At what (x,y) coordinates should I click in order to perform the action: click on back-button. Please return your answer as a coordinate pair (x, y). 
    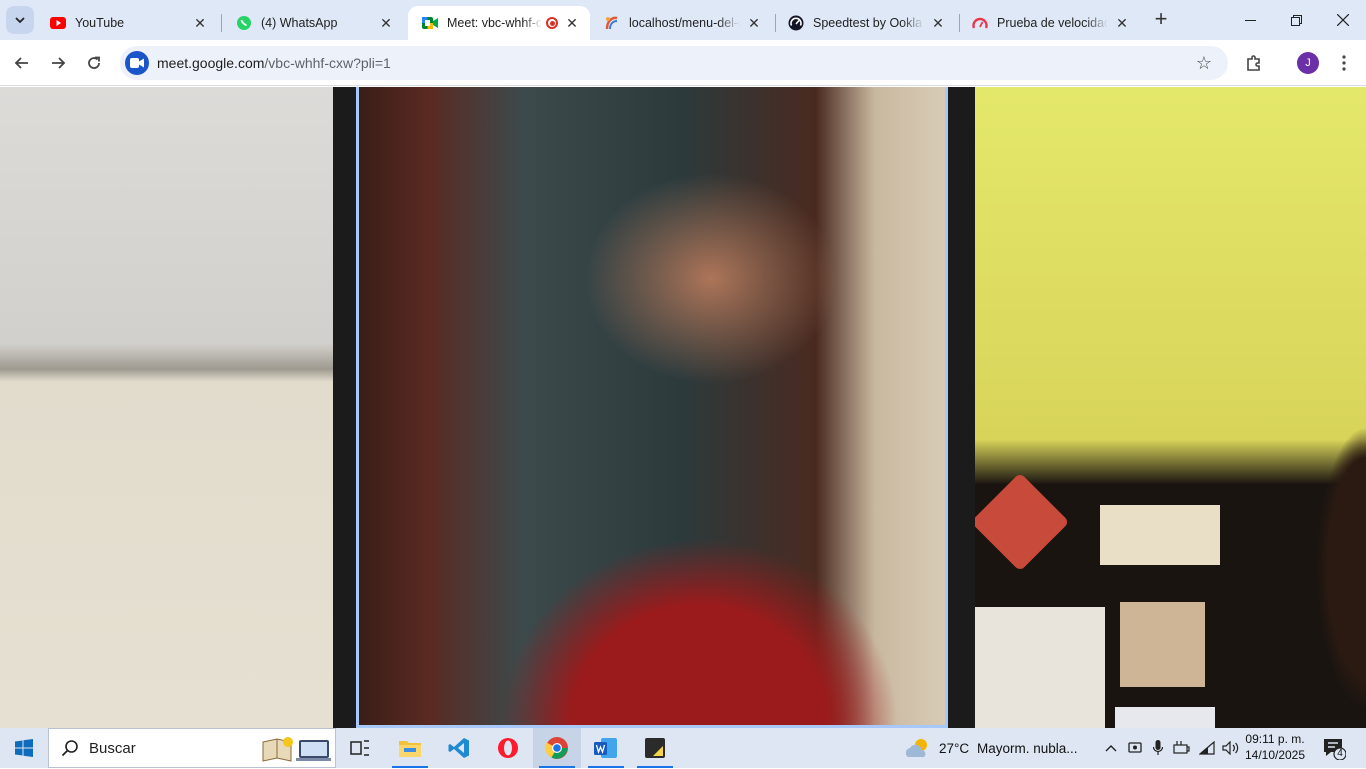
    Looking at the image, I should click on (22, 63).